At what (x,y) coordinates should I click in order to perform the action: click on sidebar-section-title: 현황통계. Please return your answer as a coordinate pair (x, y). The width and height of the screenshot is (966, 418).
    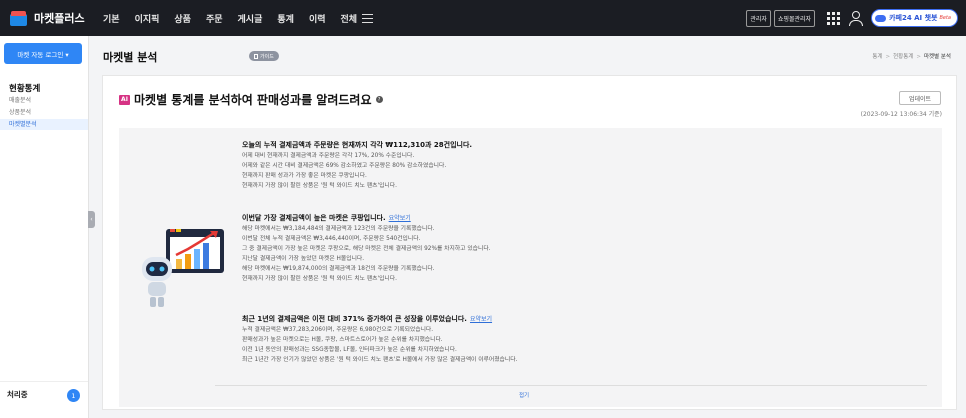
    Looking at the image, I should click on (25, 89).